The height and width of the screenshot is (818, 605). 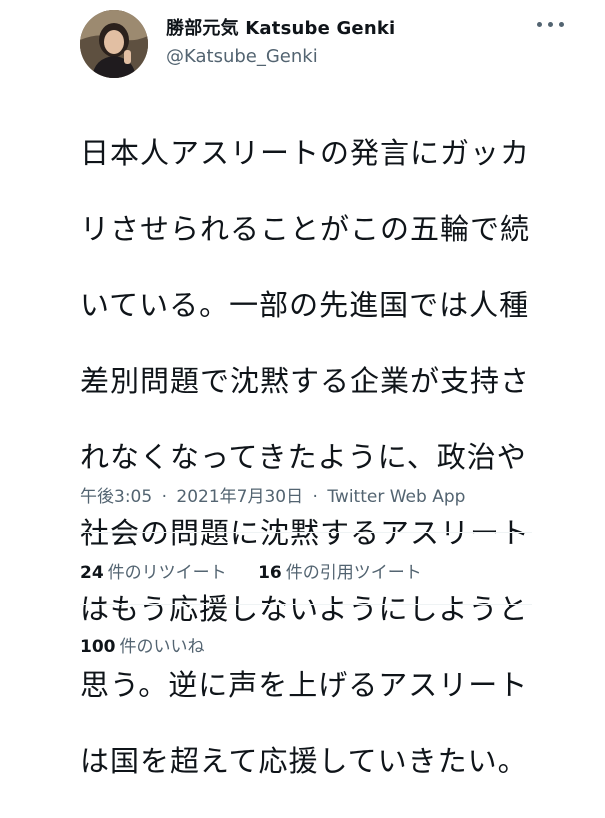 I want to click on more-options-button, so click(x=551, y=24).